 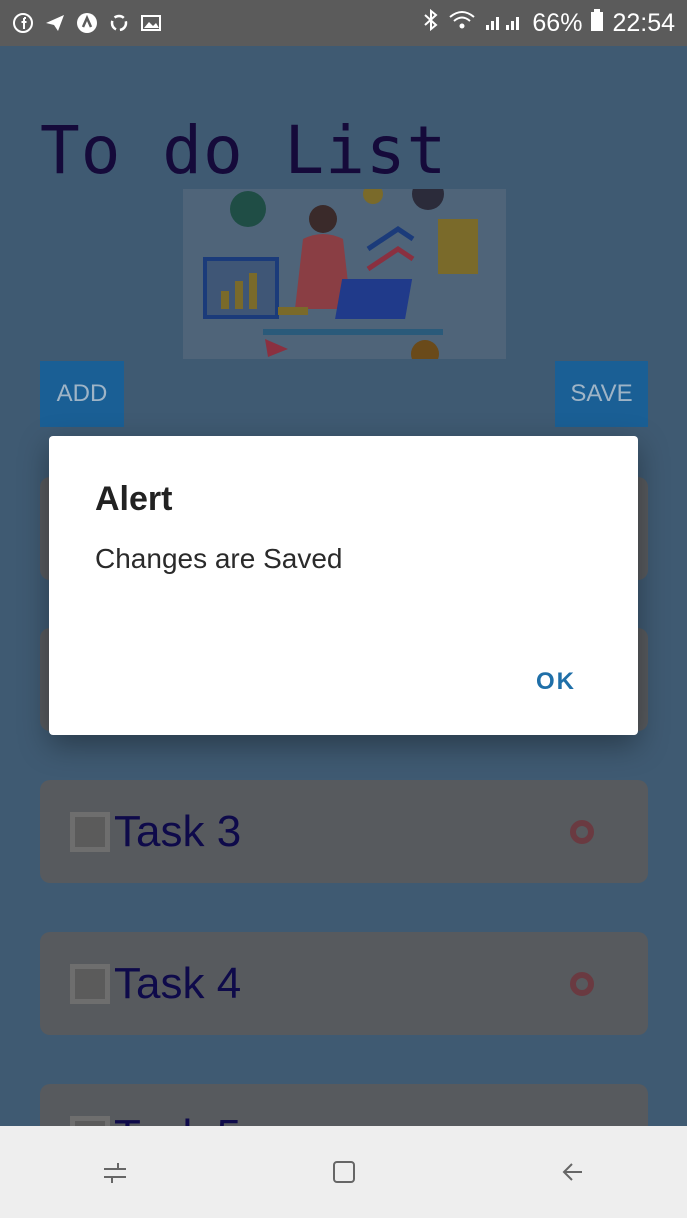 What do you see at coordinates (556, 682) in the screenshot?
I see `ok-button: OK` at bounding box center [556, 682].